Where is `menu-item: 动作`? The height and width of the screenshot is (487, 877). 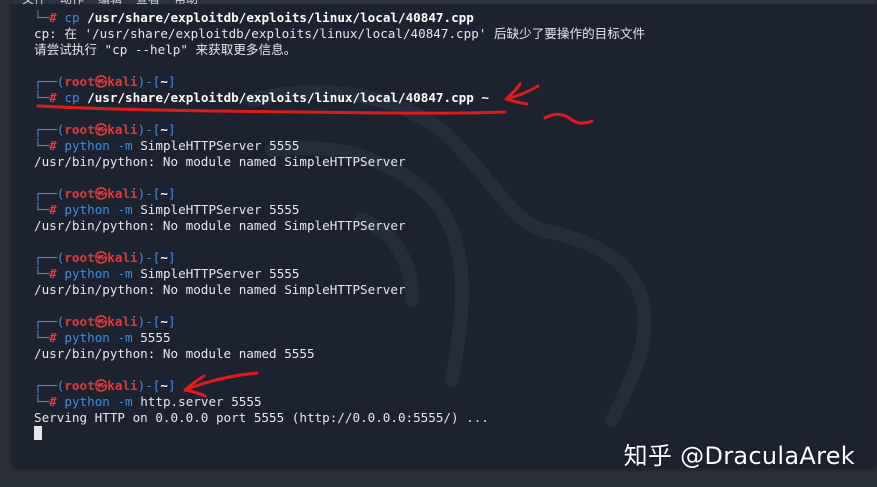 menu-item: 动作 is located at coordinates (72, 3).